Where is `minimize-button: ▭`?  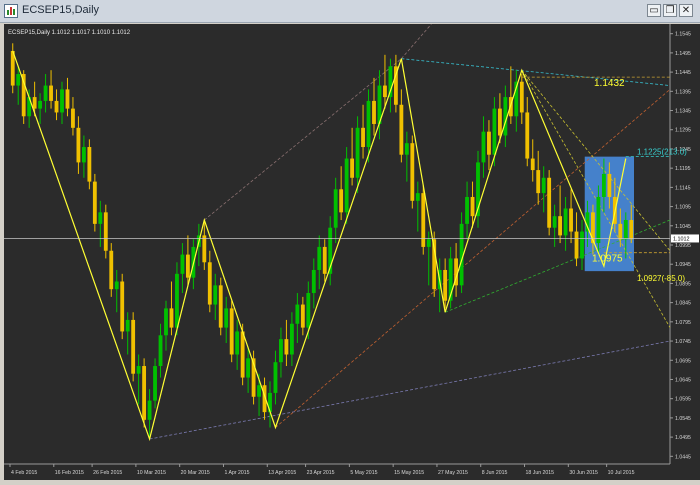 minimize-button: ▭ is located at coordinates (654, 10).